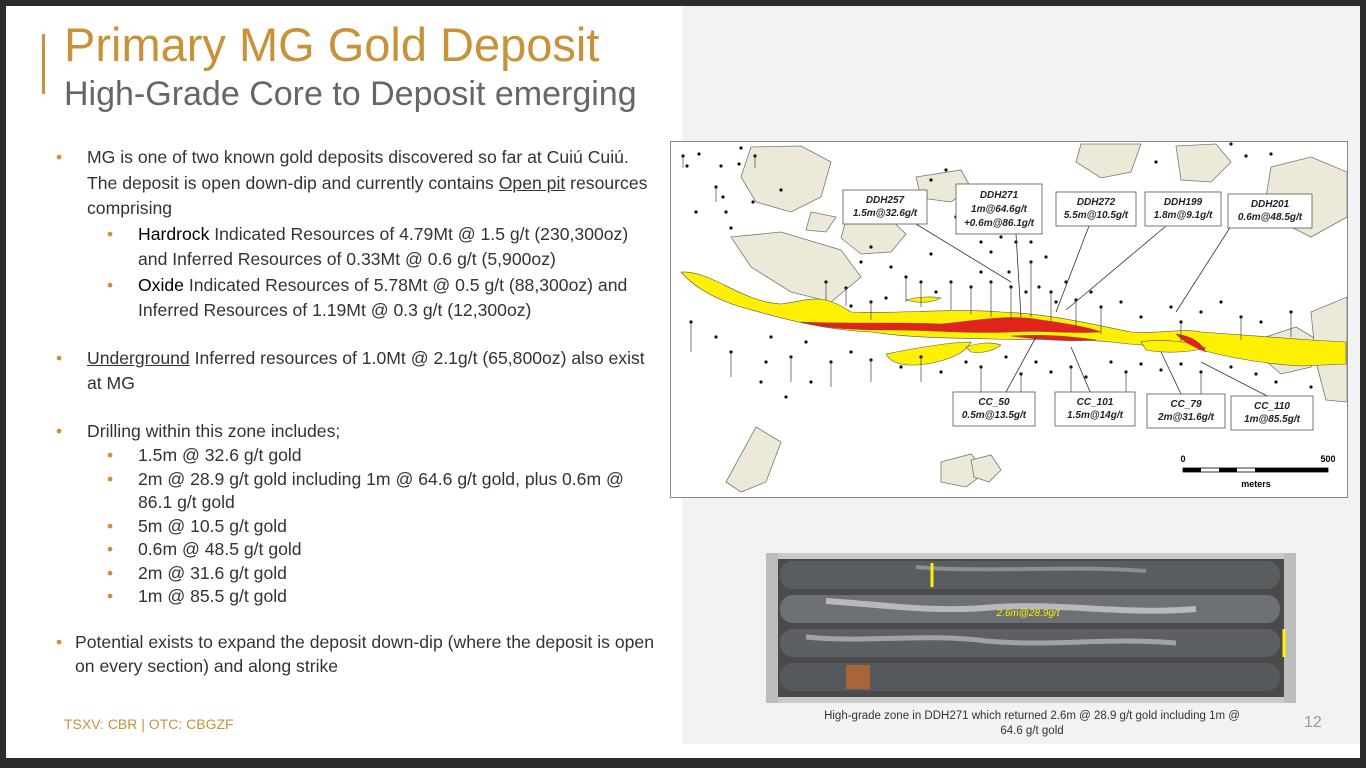 The width and height of the screenshot is (1366, 768). What do you see at coordinates (356, 574) in the screenshot?
I see `drill-result-item: • 2m @ 31.6 g/t gold` at bounding box center [356, 574].